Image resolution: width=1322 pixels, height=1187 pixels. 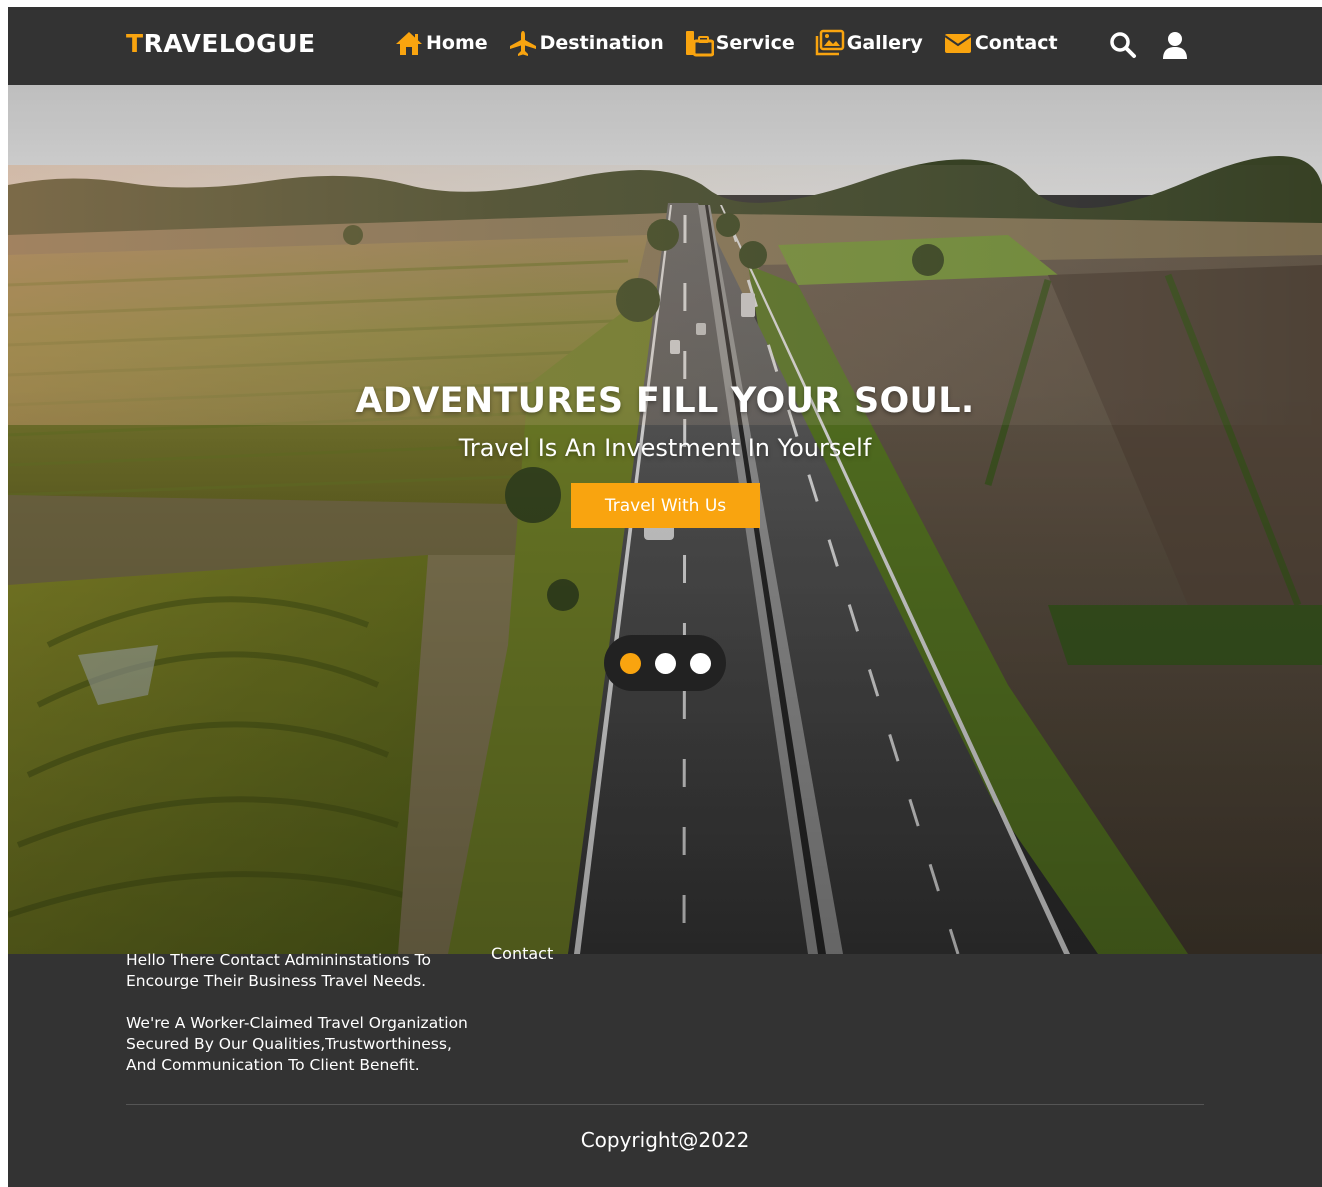 What do you see at coordinates (884, 43) in the screenshot?
I see `nav-item-label: Gallery` at bounding box center [884, 43].